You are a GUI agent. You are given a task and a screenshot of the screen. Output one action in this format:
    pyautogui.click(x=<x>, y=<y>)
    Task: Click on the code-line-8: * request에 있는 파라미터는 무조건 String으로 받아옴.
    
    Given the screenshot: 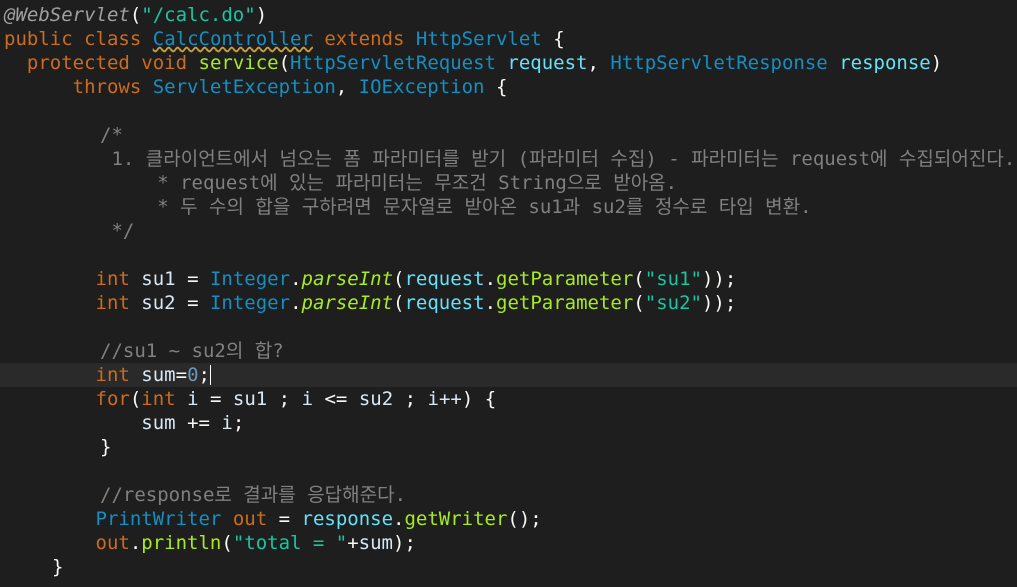 What is the action you would take?
    pyautogui.click(x=340, y=183)
    